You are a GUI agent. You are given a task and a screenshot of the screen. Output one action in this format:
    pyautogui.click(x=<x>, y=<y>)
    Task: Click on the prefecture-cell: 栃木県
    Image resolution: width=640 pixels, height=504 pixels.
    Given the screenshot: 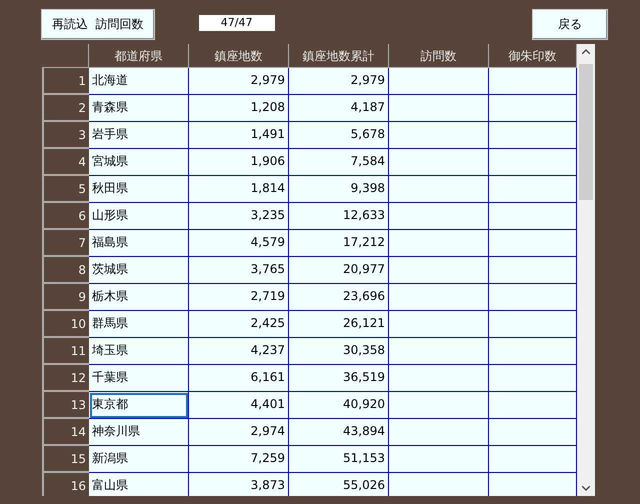 What is the action you would take?
    pyautogui.click(x=139, y=297)
    